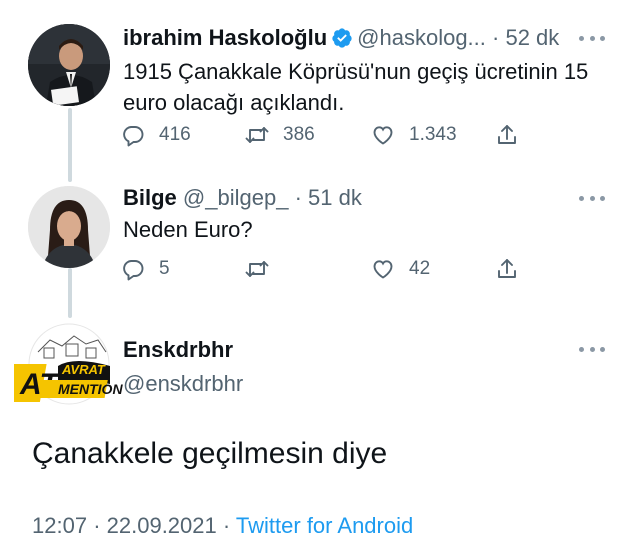 The image size is (635, 550). What do you see at coordinates (234, 102) in the screenshot?
I see `tweet-text-line: euro olacağı açıklandı.` at bounding box center [234, 102].